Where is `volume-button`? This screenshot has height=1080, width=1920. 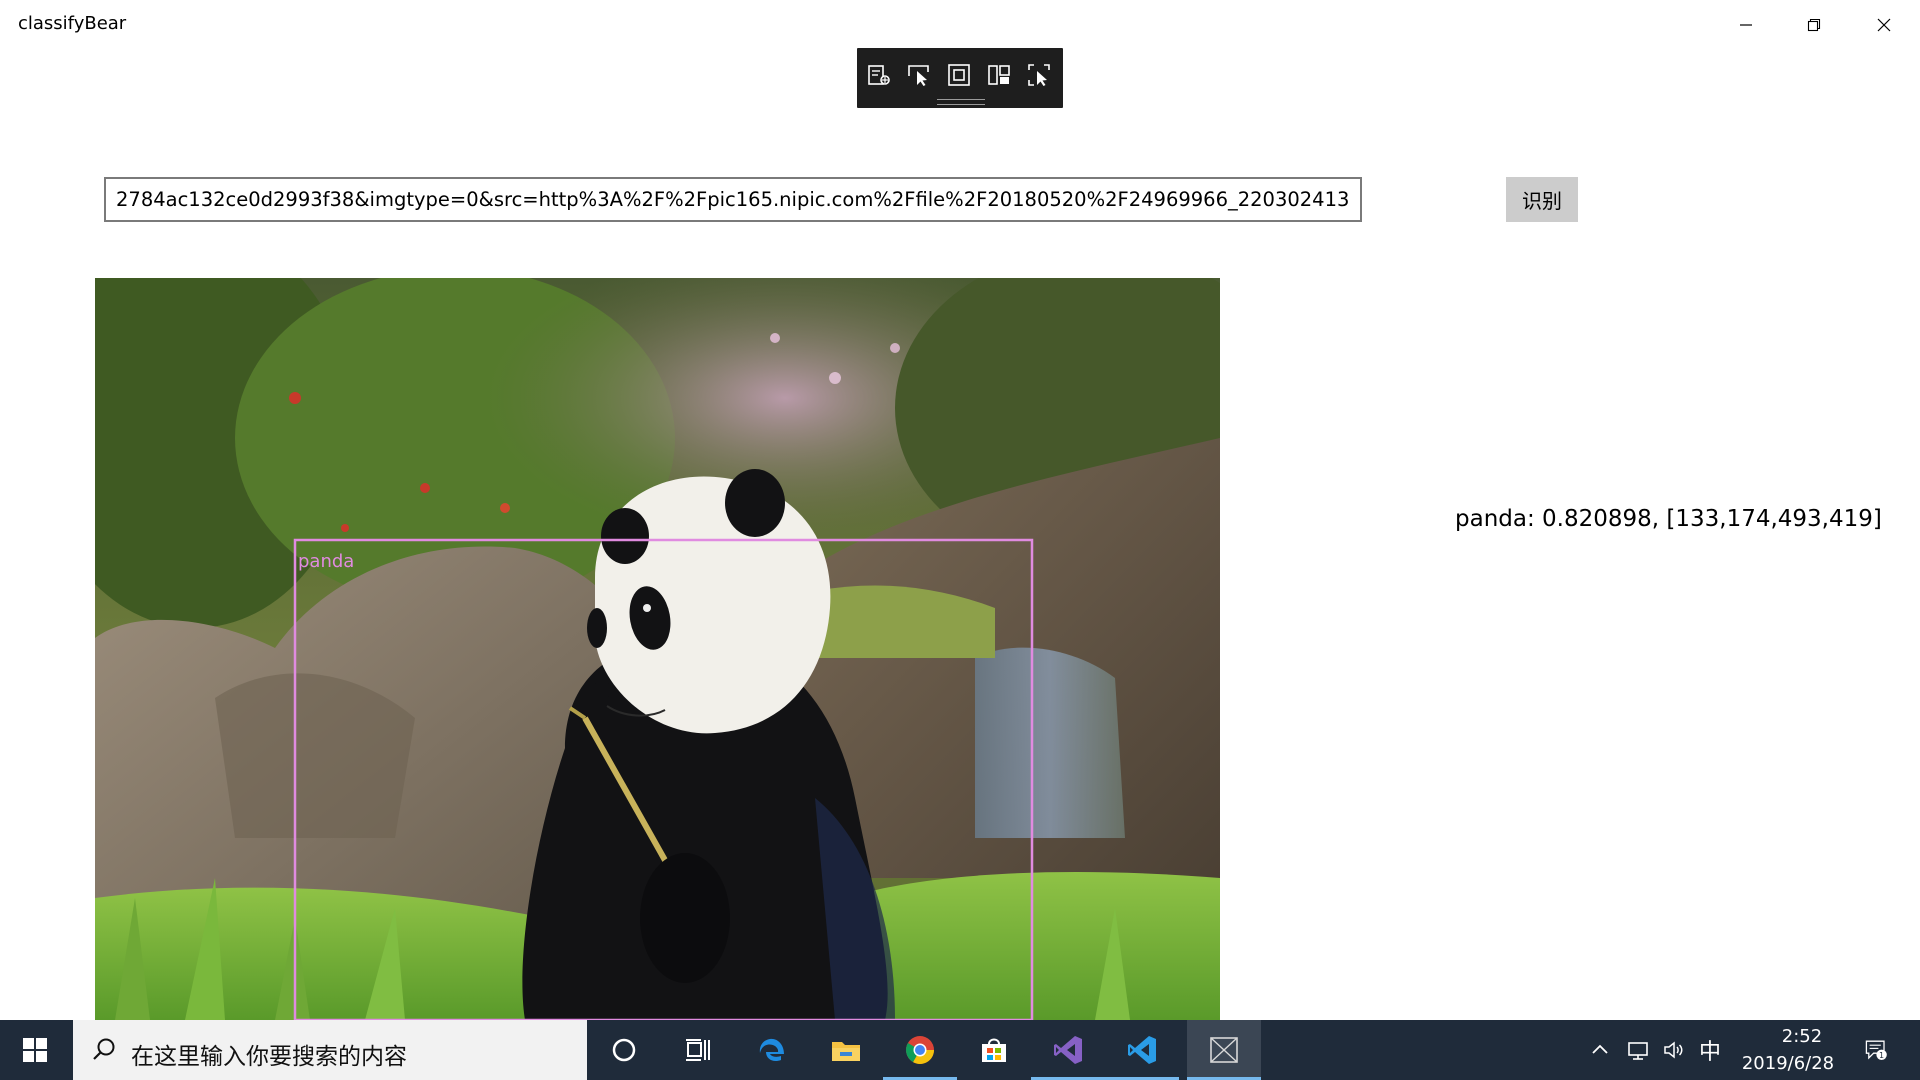
volume-button is located at coordinates (1674, 1050).